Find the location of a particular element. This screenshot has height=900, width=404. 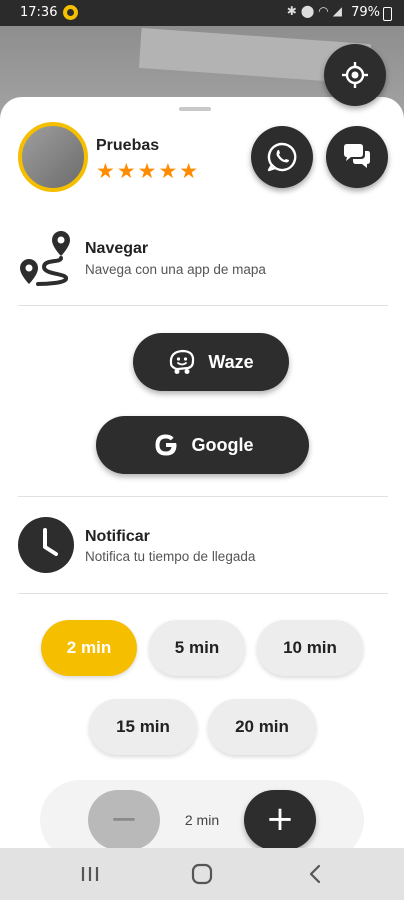

minus-icon: − is located at coordinates (124, 819).